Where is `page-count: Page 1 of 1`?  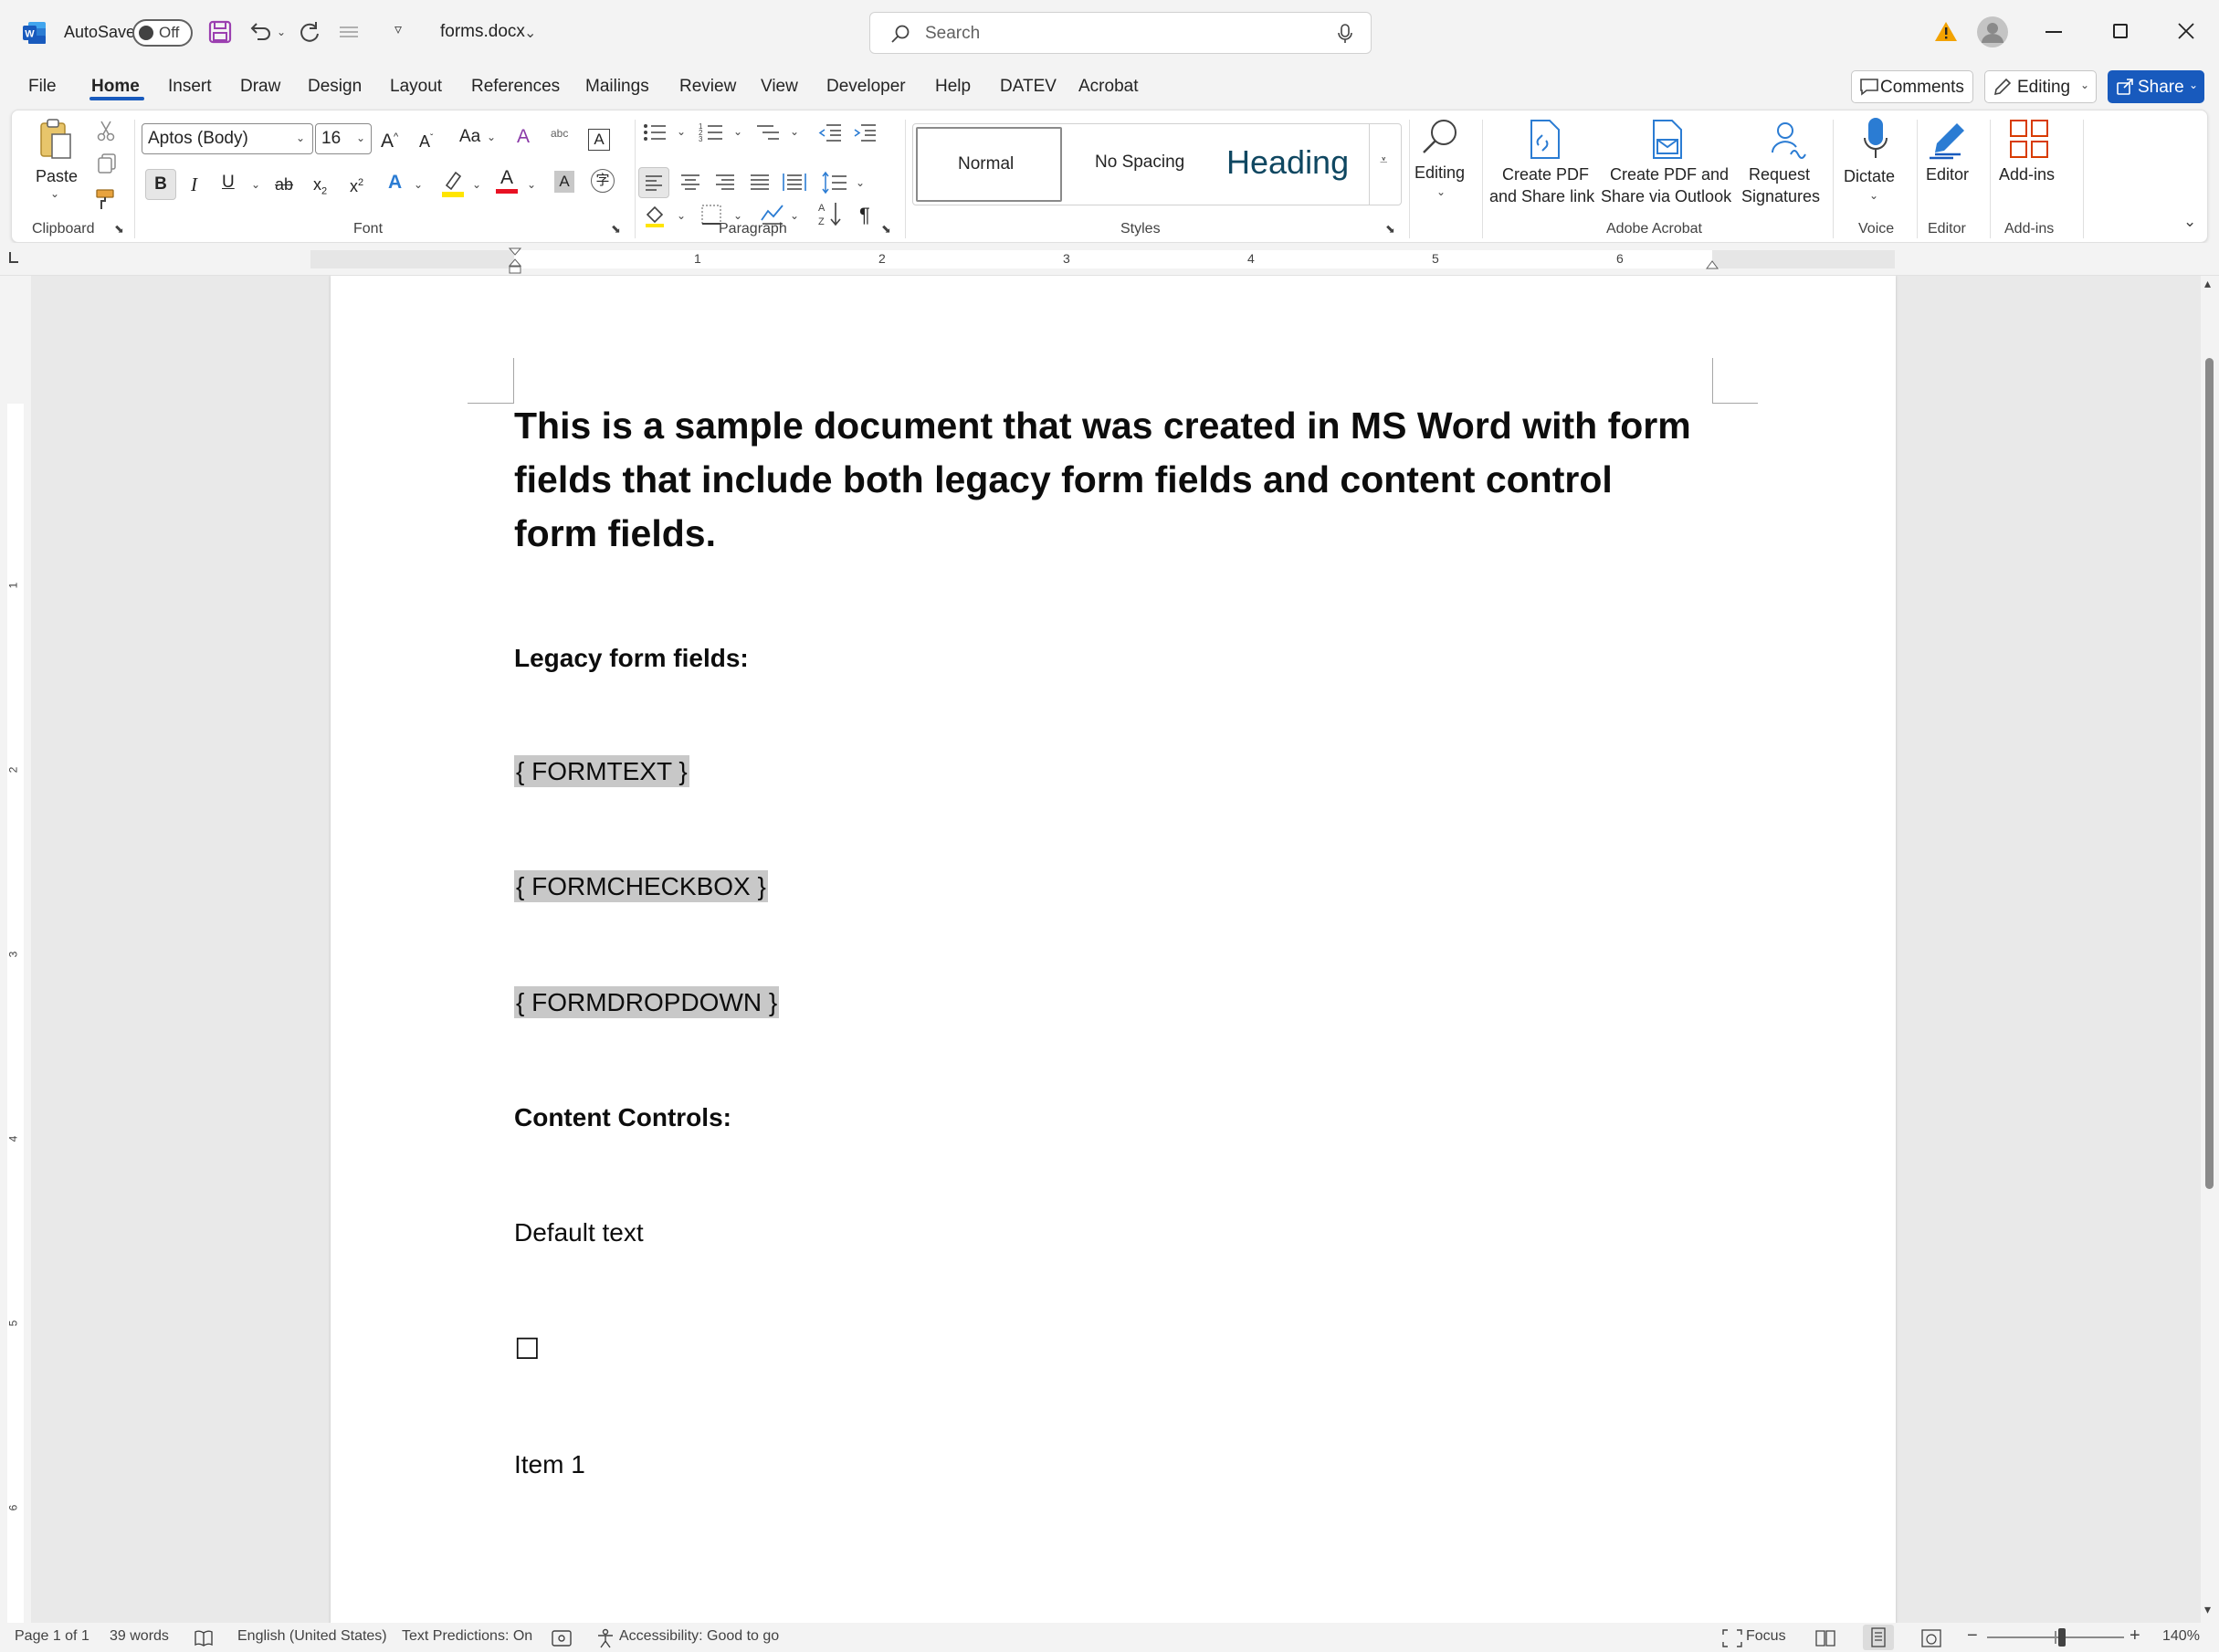
page-count: Page 1 of 1 is located at coordinates (52, 1636).